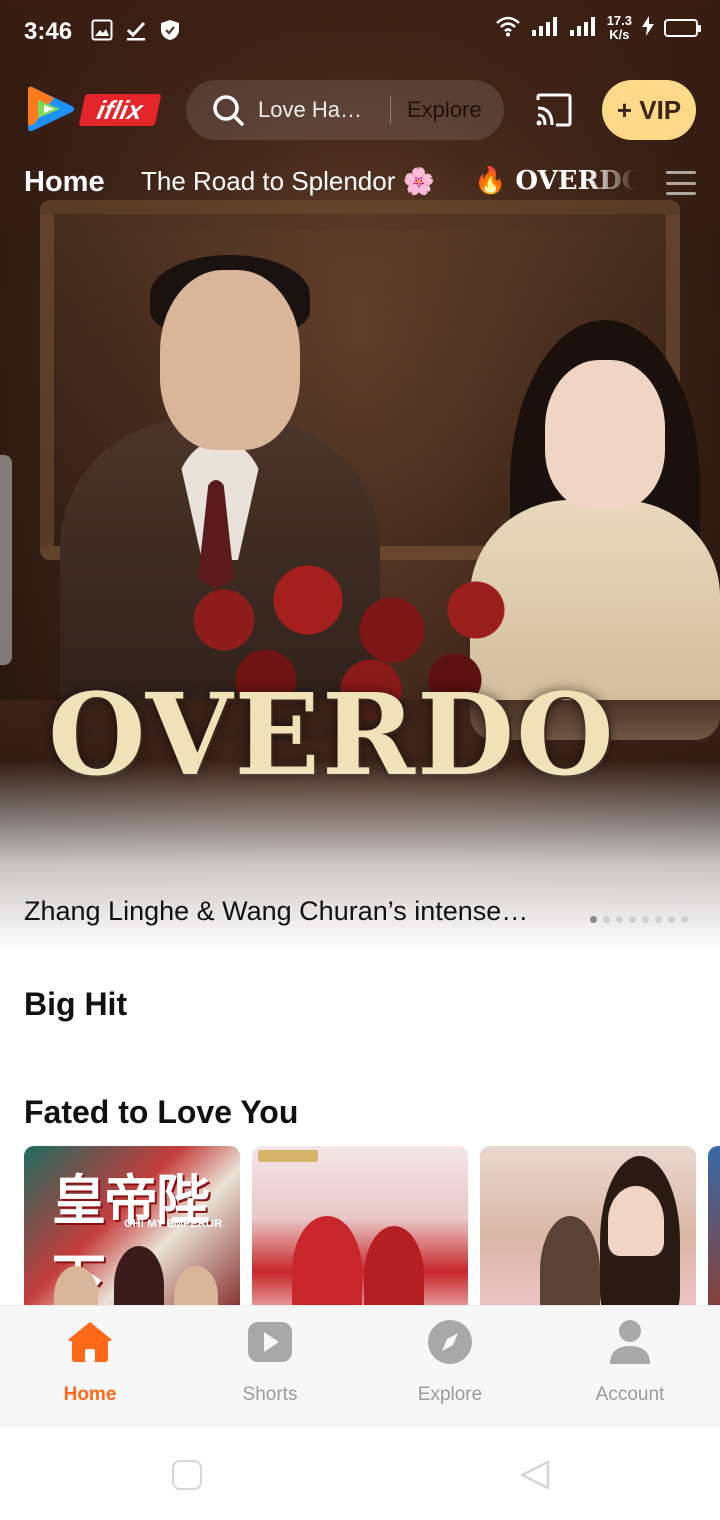 Image resolution: width=720 pixels, height=1520 pixels. I want to click on status-bar: 3:46 17.3 K/s, so click(360, 32).